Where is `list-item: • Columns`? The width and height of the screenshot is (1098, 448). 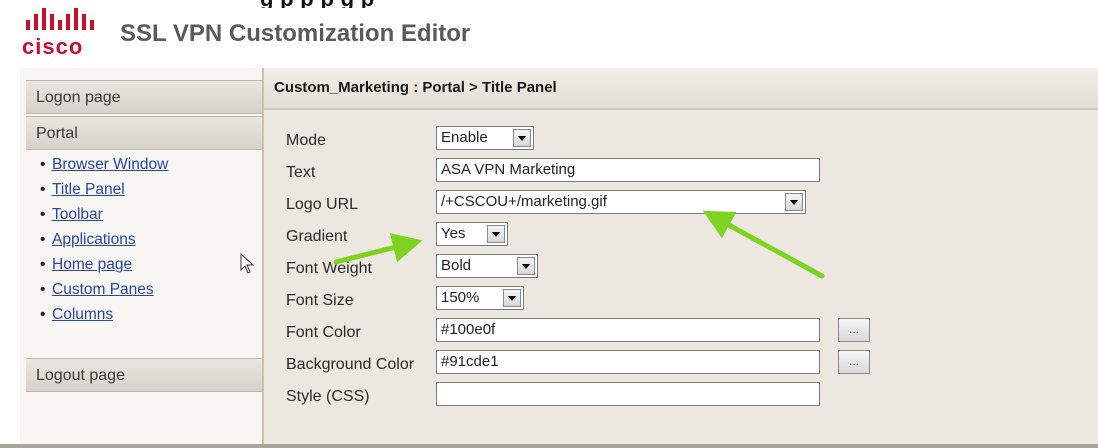
list-item: • Columns is located at coordinates (104, 314).